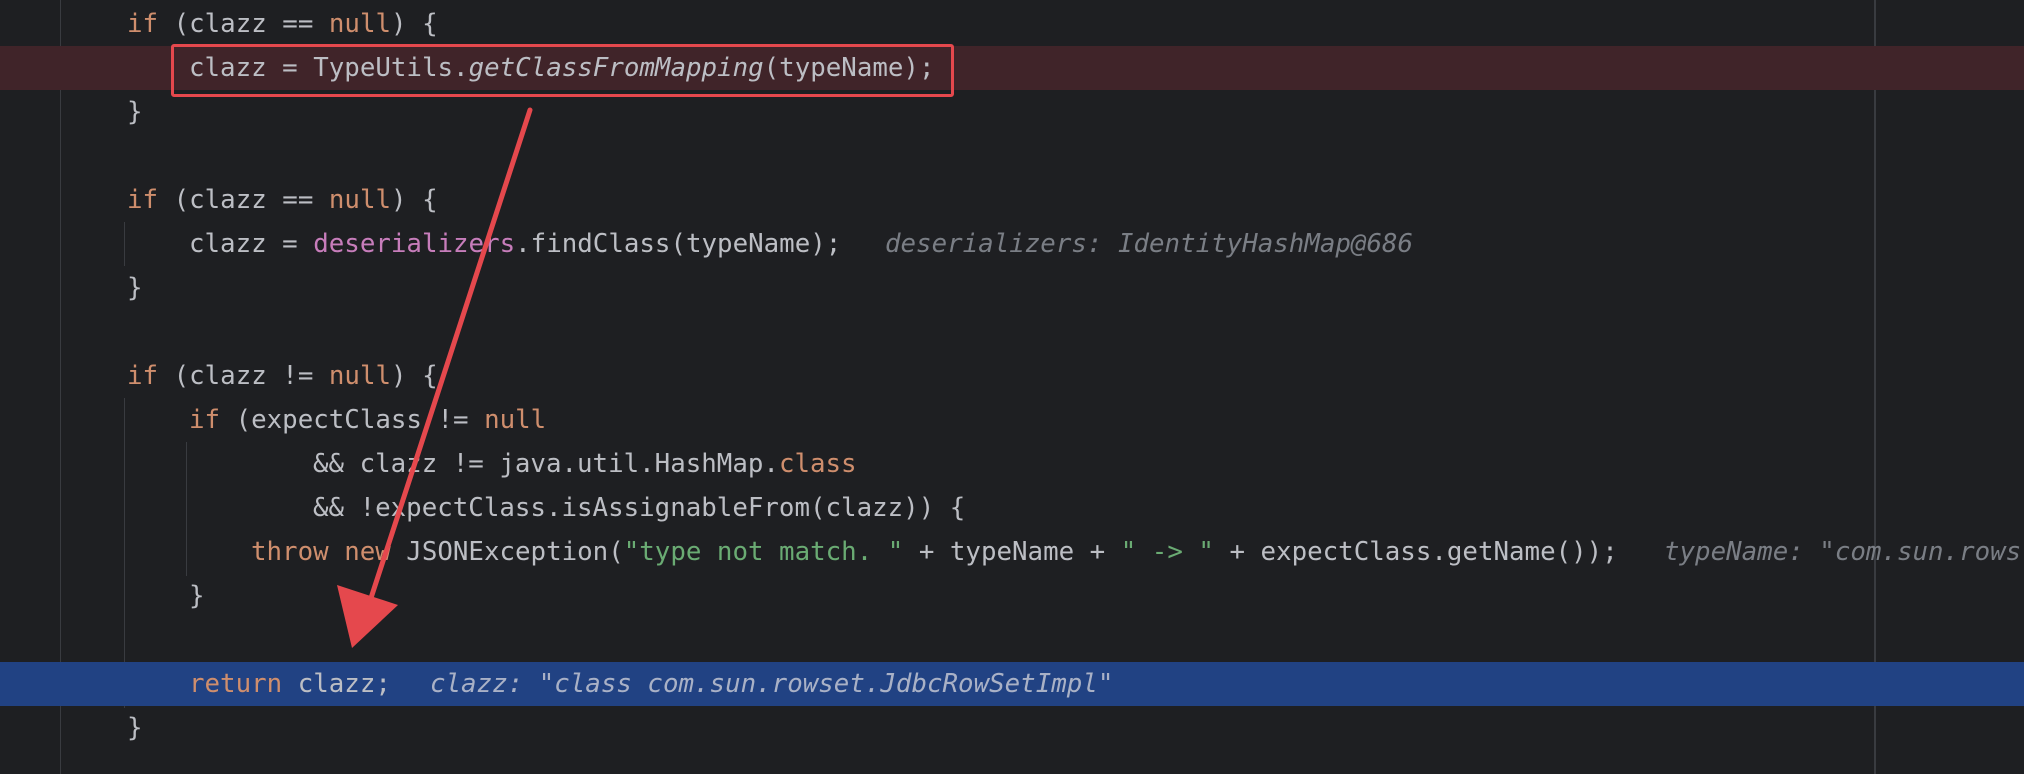 Image resolution: width=2024 pixels, height=774 pixels. I want to click on code-line-10: if (expectClass != null, so click(1012, 420).